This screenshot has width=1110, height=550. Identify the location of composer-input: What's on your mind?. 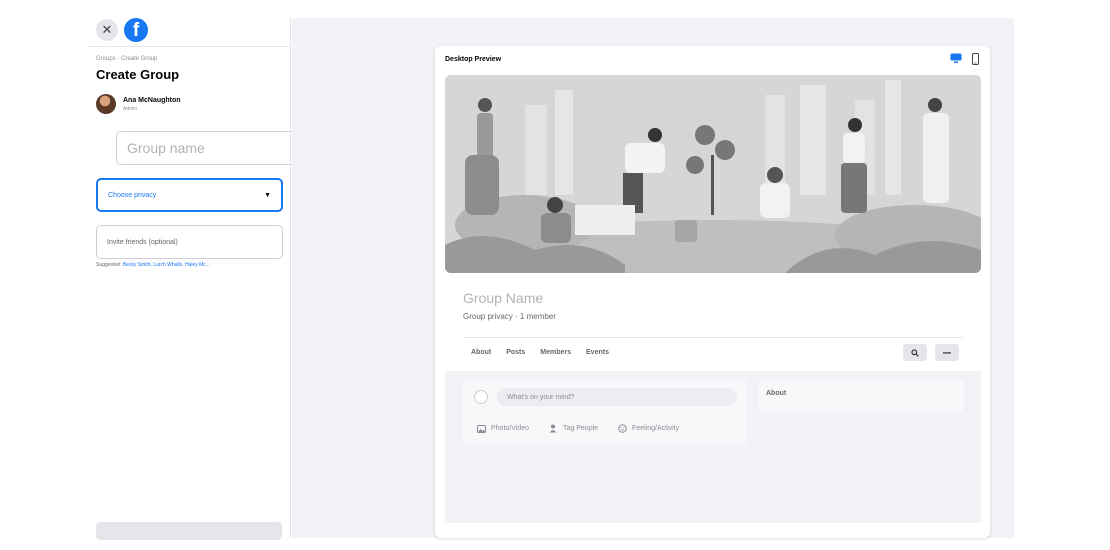
(617, 397).